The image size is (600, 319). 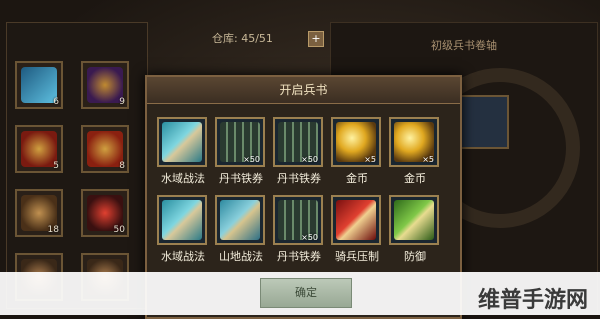 I want to click on inventory-slot: 6, so click(x=39, y=85).